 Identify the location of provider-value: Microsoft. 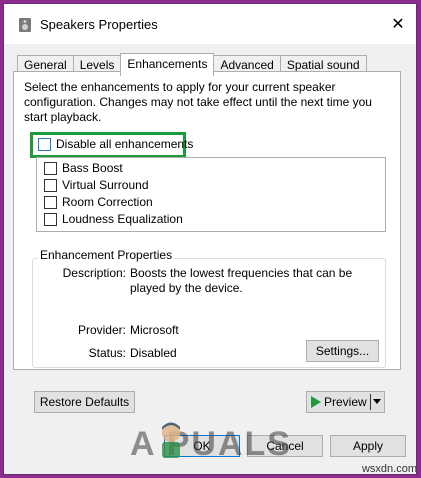
(154, 330).